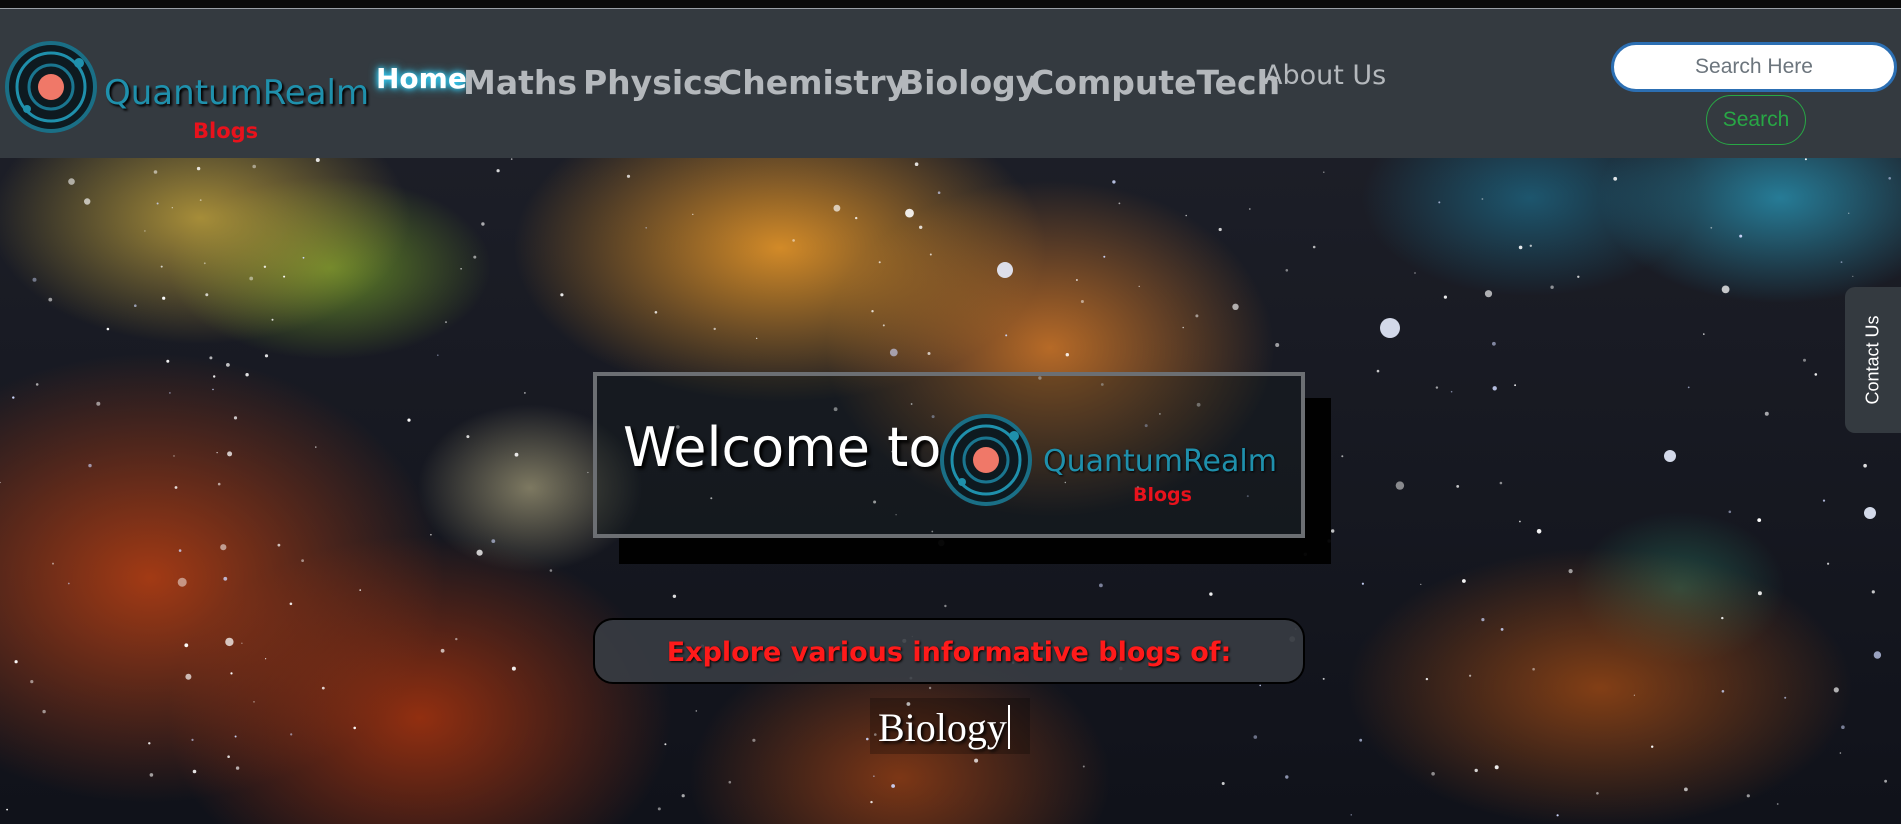 Image resolution: width=1901 pixels, height=824 pixels. Describe the element at coordinates (1325, 75) in the screenshot. I see `nav-about-us: About Us` at that location.